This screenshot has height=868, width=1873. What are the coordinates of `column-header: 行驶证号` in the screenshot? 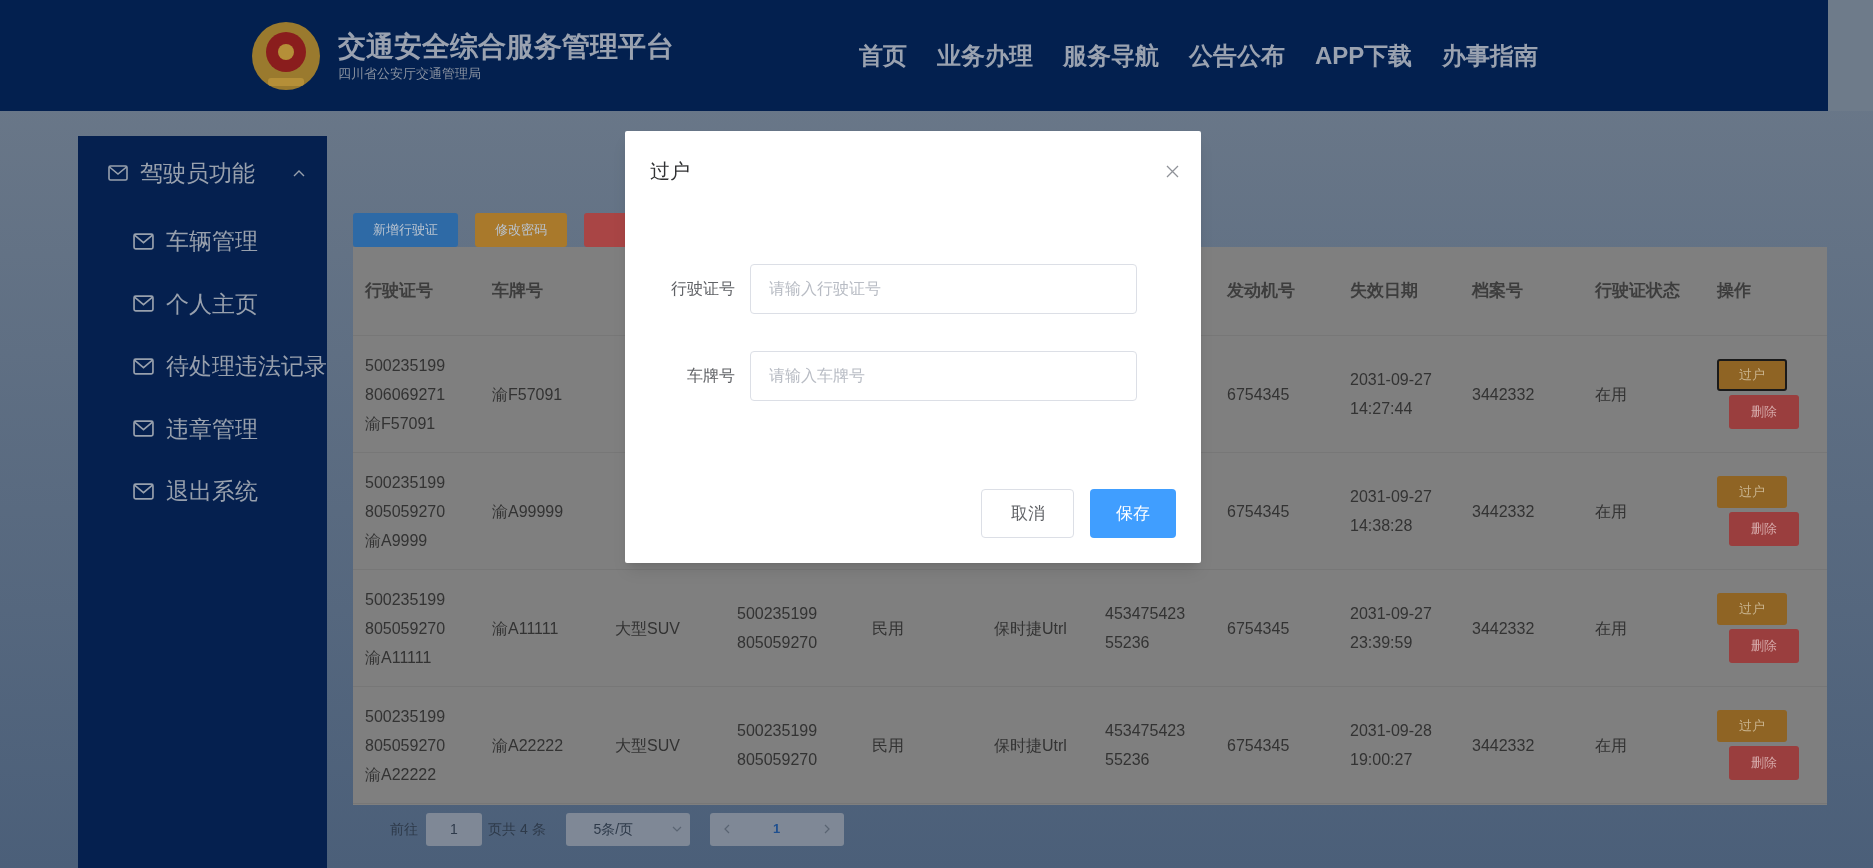 It's located at (399, 291).